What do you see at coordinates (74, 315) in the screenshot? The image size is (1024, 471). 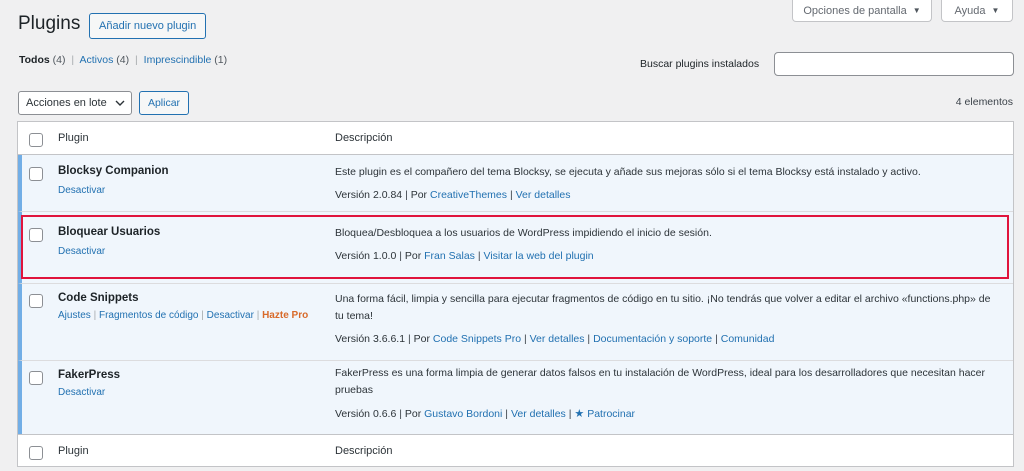 I see `settings-link: Ajustes` at bounding box center [74, 315].